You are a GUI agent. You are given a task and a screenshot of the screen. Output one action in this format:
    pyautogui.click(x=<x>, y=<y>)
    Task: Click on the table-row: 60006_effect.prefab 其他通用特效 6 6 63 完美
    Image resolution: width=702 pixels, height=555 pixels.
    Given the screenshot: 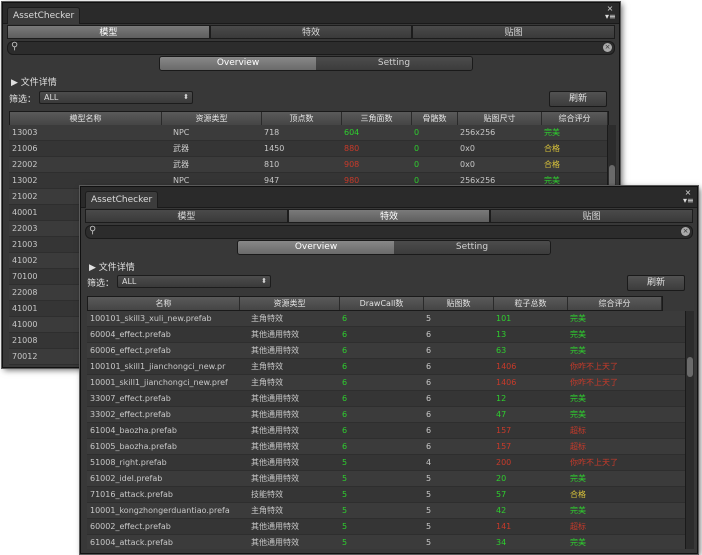 What is the action you would take?
    pyautogui.click(x=386, y=351)
    